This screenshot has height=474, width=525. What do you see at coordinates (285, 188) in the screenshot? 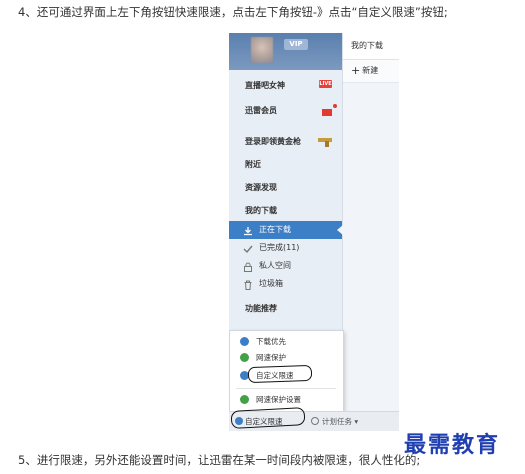
I see `menu-item-discover: 资源发现` at bounding box center [285, 188].